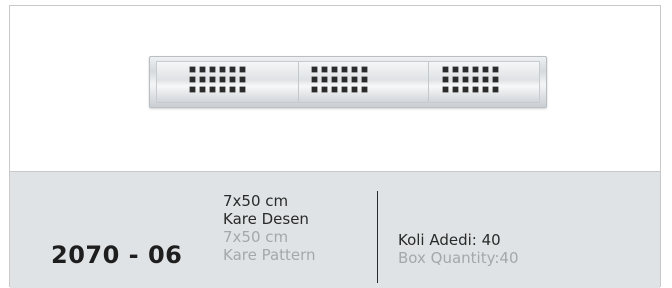 The image size is (672, 288). I want to click on info-divider, so click(377, 237).